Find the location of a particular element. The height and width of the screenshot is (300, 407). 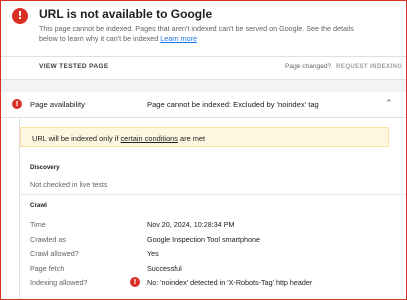

view-tested-page-button: VIEW TESTED PAGE is located at coordinates (74, 66).